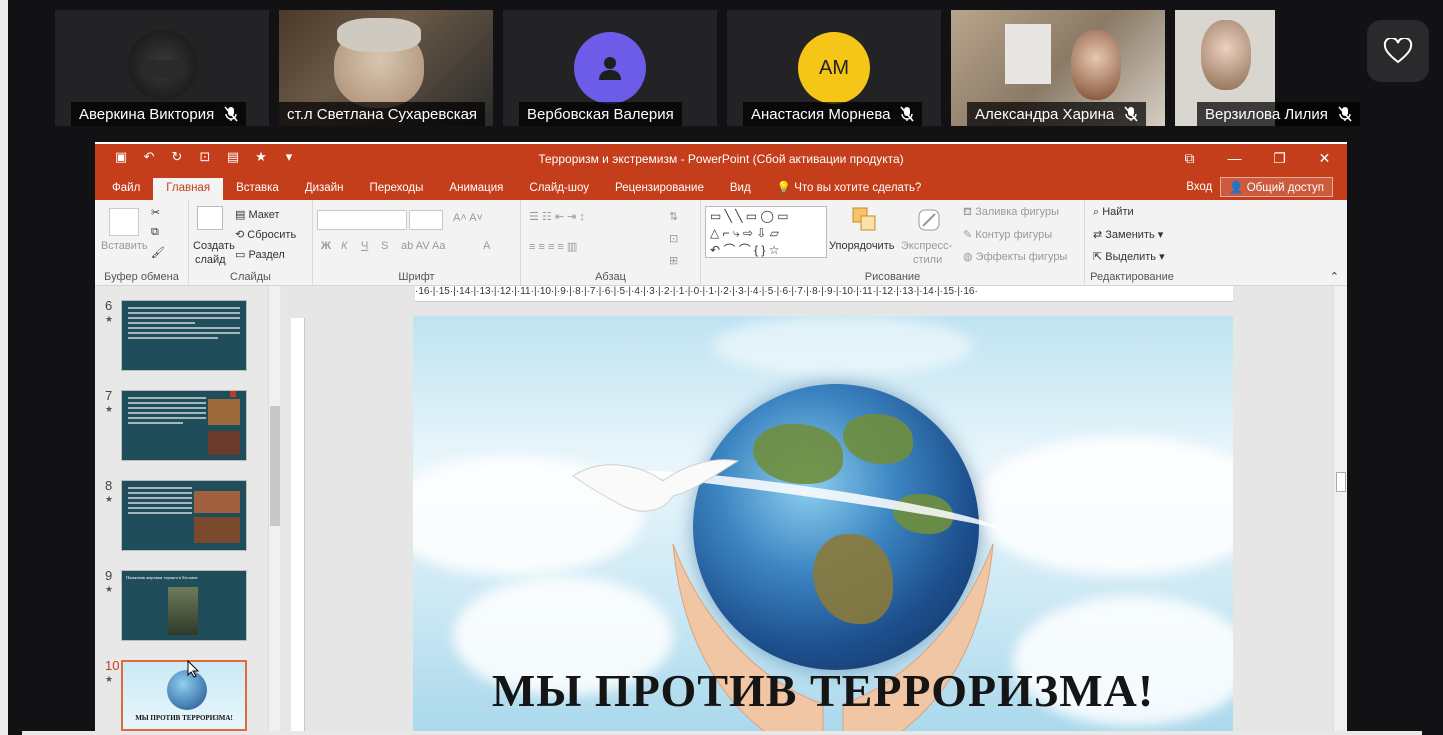 This screenshot has width=1443, height=735. Describe the element at coordinates (1129, 256) in the screenshot. I see `select-button: ⇱ Выделить ▾` at that location.